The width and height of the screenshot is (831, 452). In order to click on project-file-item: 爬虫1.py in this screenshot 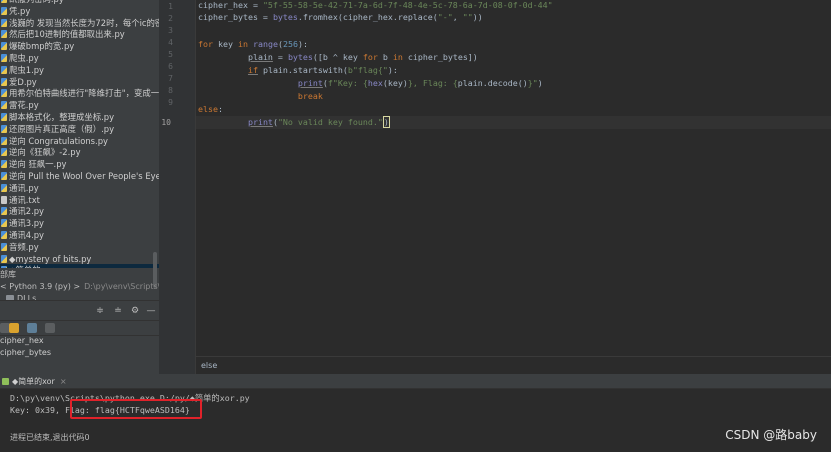, I will do `click(79, 70)`.